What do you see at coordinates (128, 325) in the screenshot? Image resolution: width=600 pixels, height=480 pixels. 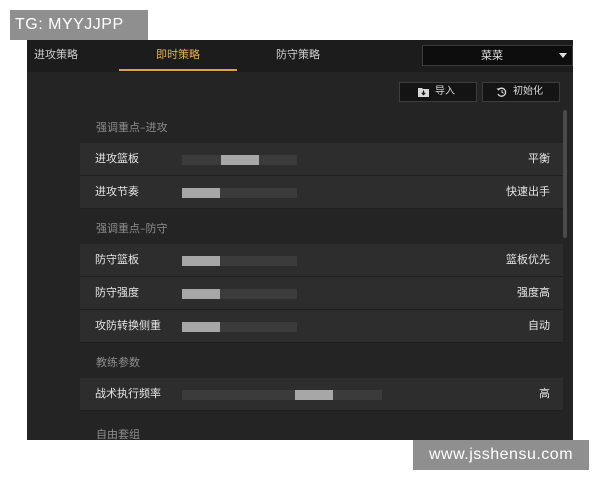 I see `setting-name: 攻防转换侧重` at bounding box center [128, 325].